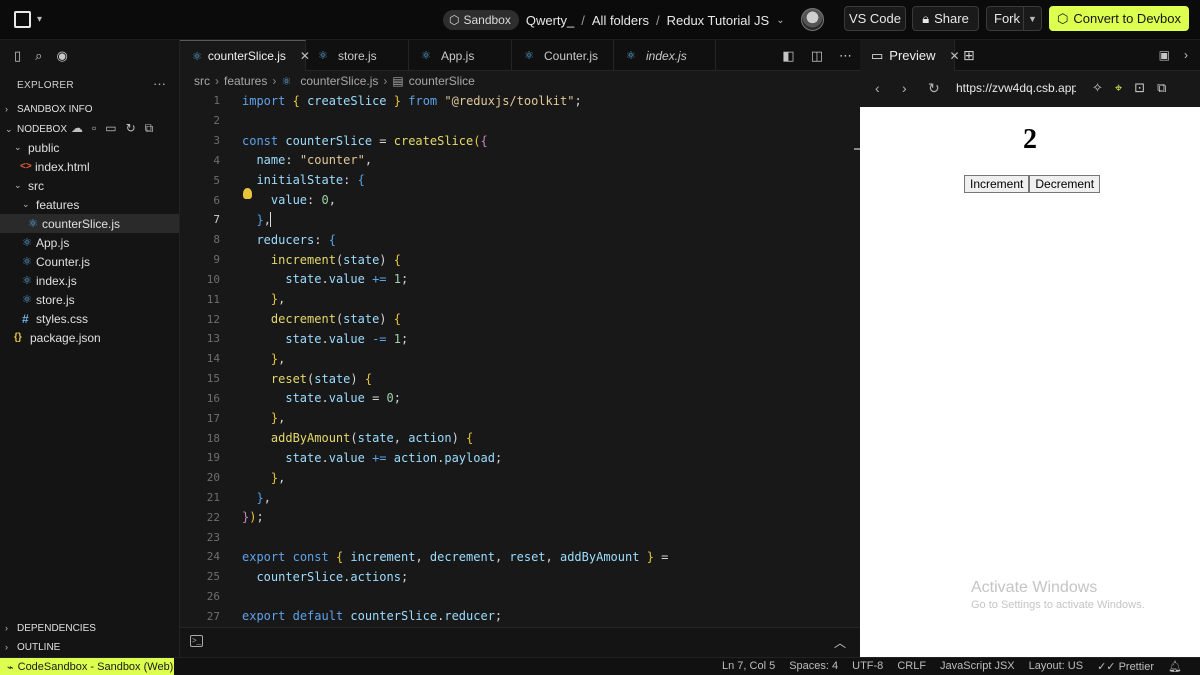 The image size is (1200, 675). What do you see at coordinates (89, 223) in the screenshot?
I see `tree-item-counterslice-js: ⚛ counterSlice.js` at bounding box center [89, 223].